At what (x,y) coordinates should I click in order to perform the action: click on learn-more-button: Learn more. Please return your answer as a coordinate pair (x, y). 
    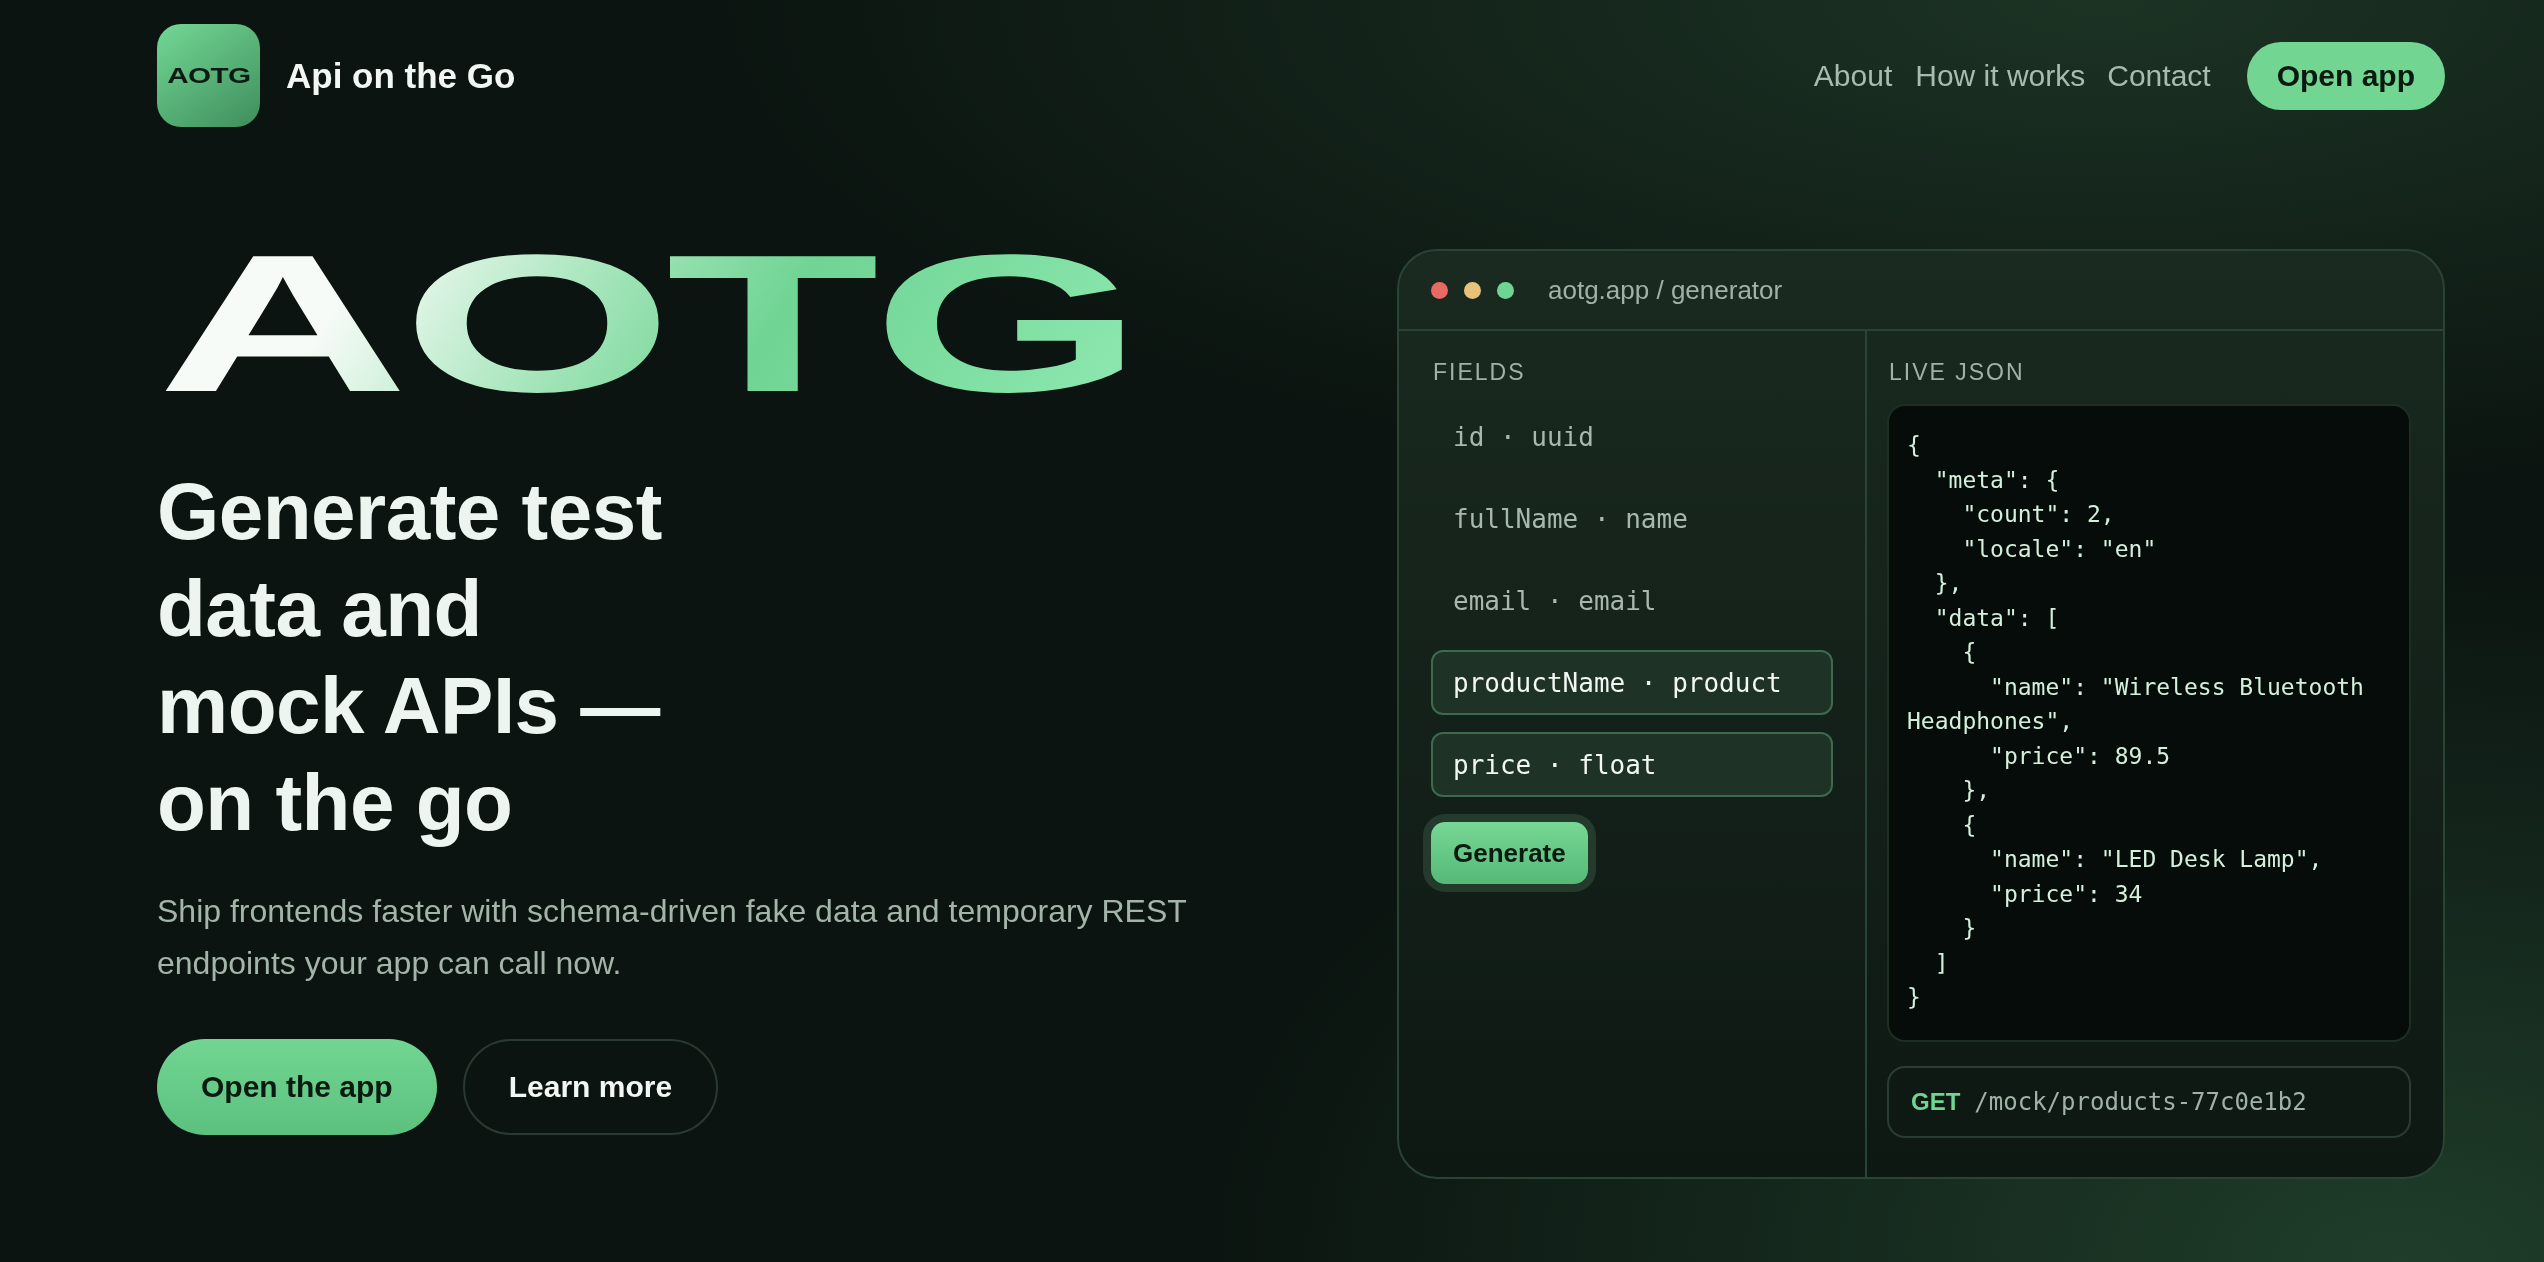
    Looking at the image, I should click on (590, 1087).